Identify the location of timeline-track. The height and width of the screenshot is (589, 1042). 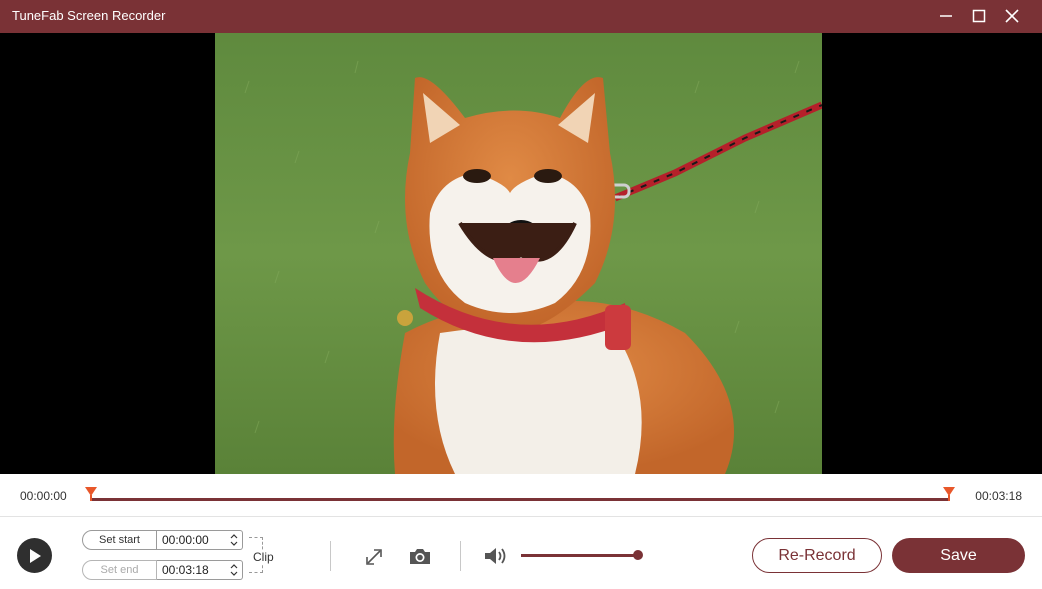
(520, 499).